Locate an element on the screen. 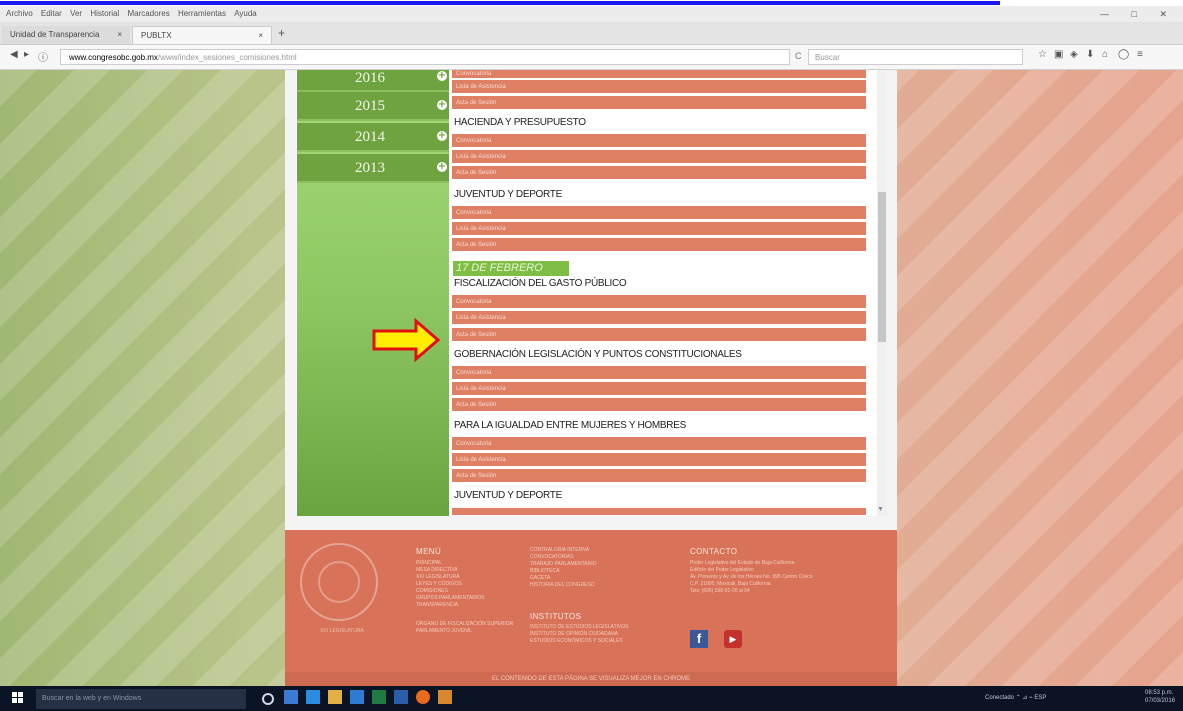 This screenshot has height=711, width=1183. footer-link: INSTITUTO DE OPINIÓN CIUDADANA is located at coordinates (579, 634).